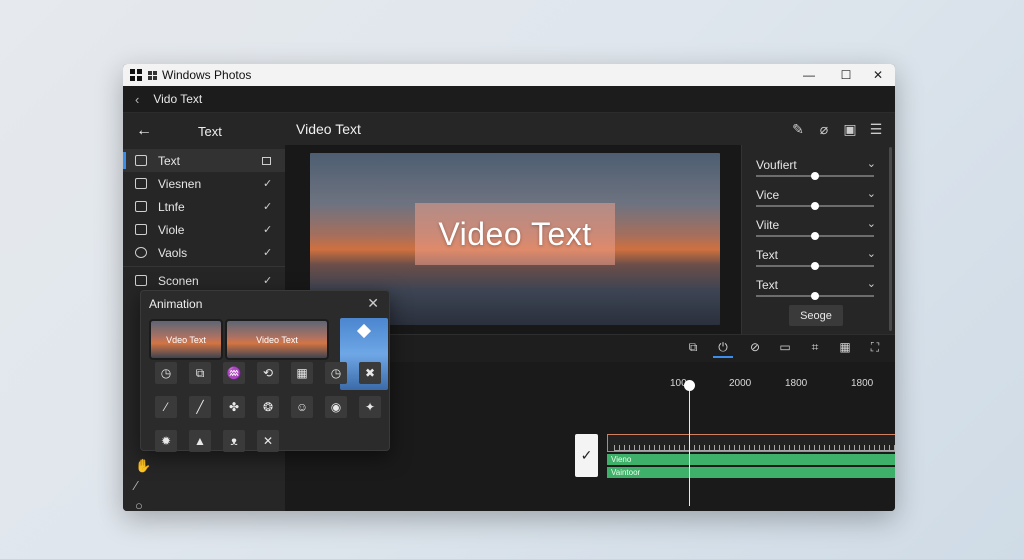  I want to click on effect-tile-icon: ⁄, so click(166, 407).